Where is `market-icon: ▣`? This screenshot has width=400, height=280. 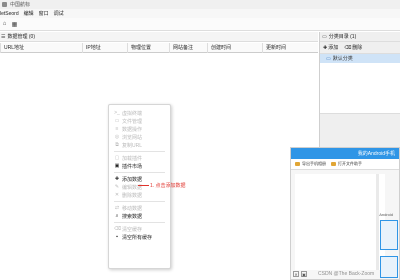
market-icon: ▣ is located at coordinates (117, 166).